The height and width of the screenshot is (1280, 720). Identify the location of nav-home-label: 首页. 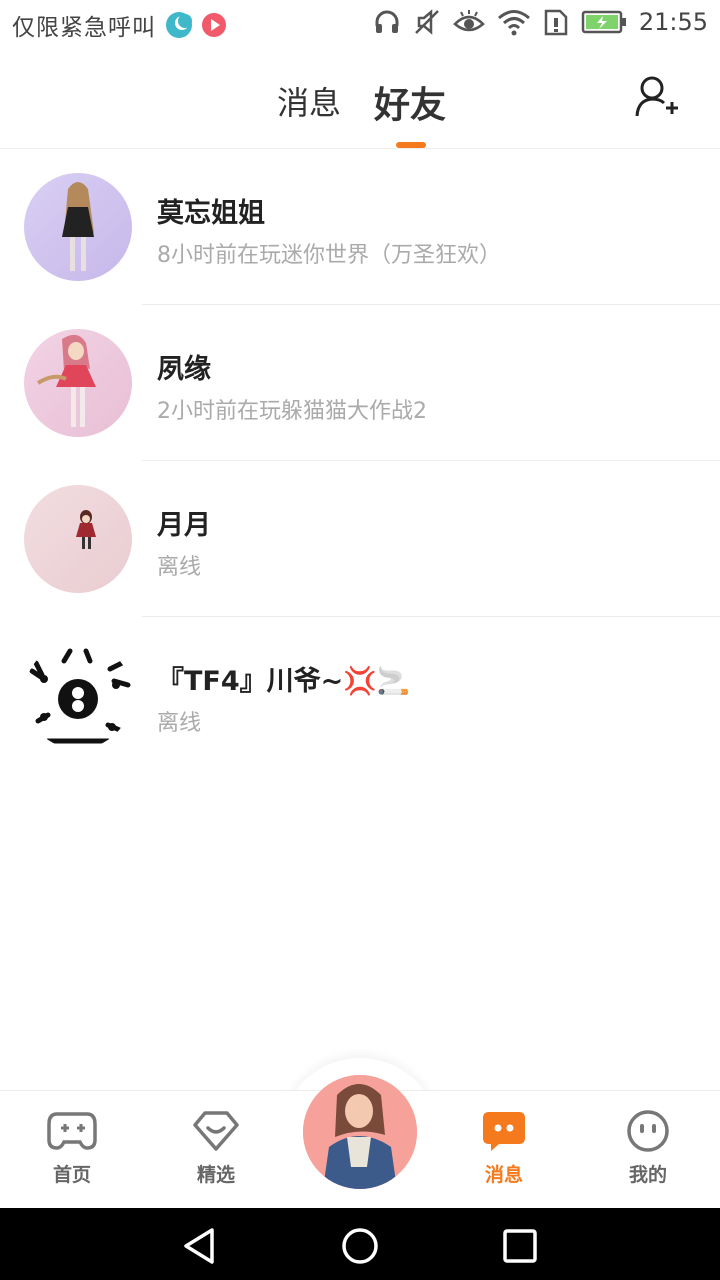
(71, 1175).